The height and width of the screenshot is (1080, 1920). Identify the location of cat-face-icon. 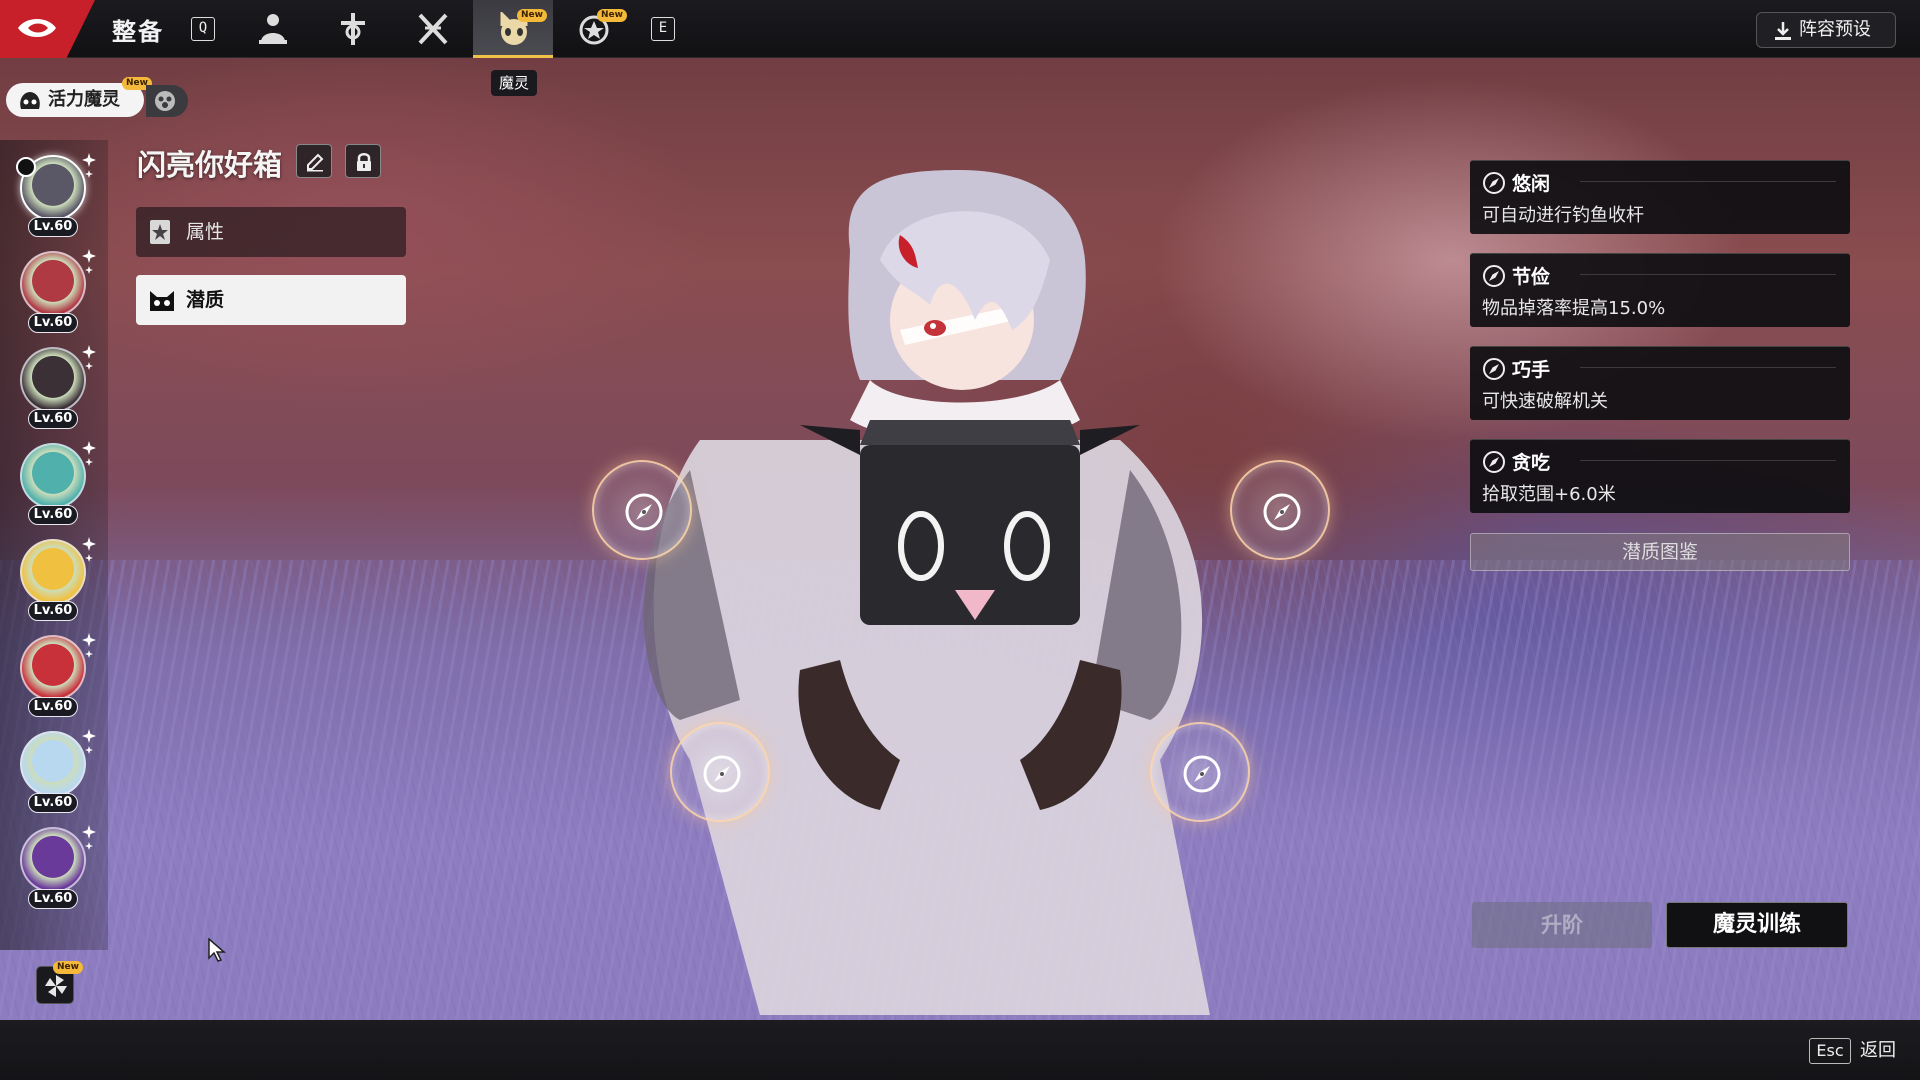
(162, 301).